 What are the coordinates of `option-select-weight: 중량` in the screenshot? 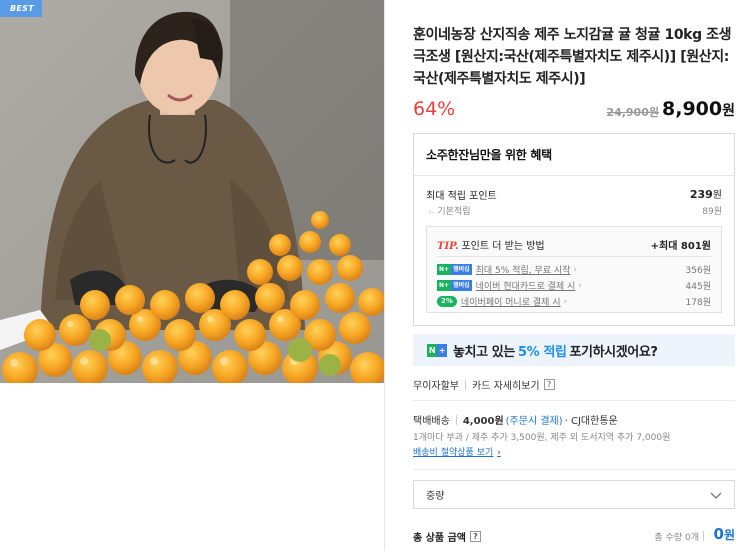 It's located at (574, 494).